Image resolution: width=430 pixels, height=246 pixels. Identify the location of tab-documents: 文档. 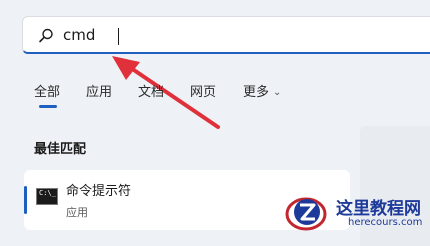
(151, 90).